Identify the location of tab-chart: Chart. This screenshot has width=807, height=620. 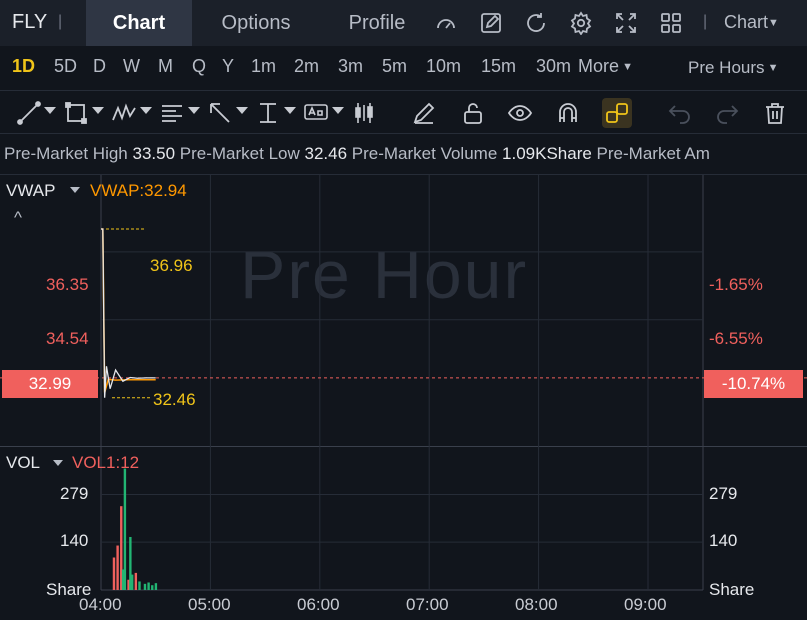
(139, 23).